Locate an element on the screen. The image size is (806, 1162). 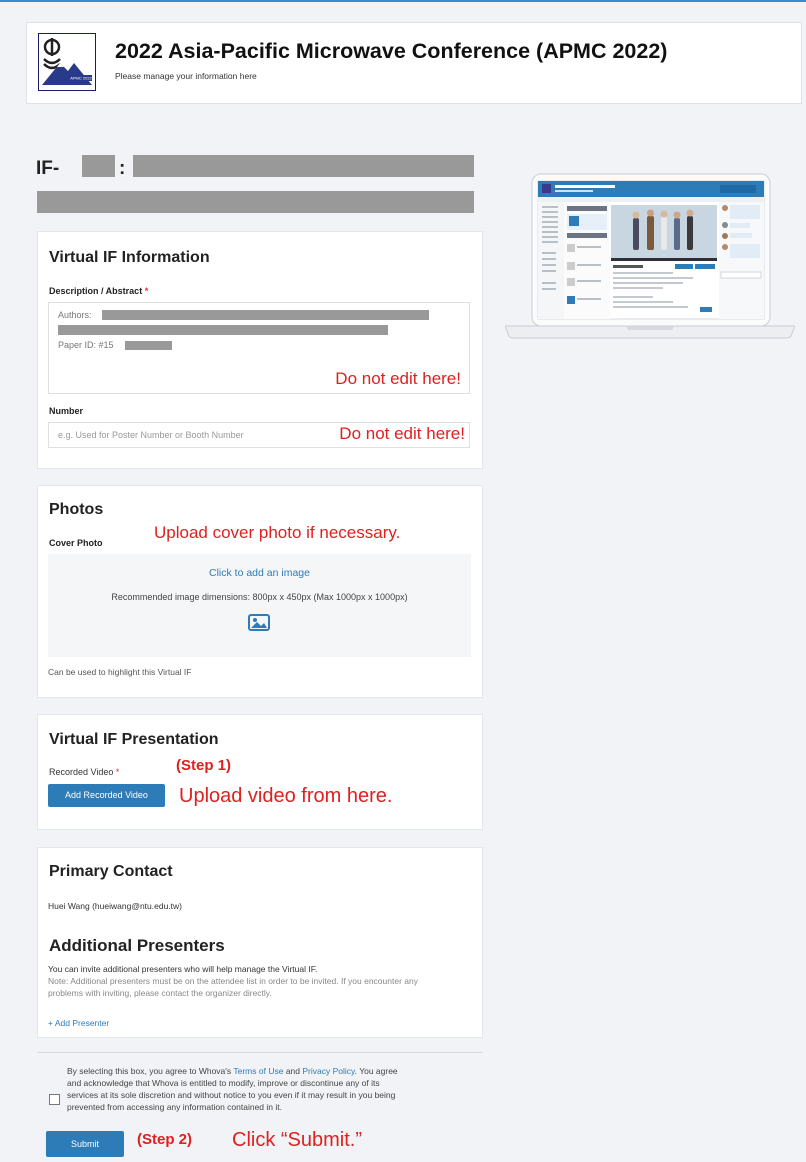
page-title-sep-text: : is located at coordinates (122, 168).